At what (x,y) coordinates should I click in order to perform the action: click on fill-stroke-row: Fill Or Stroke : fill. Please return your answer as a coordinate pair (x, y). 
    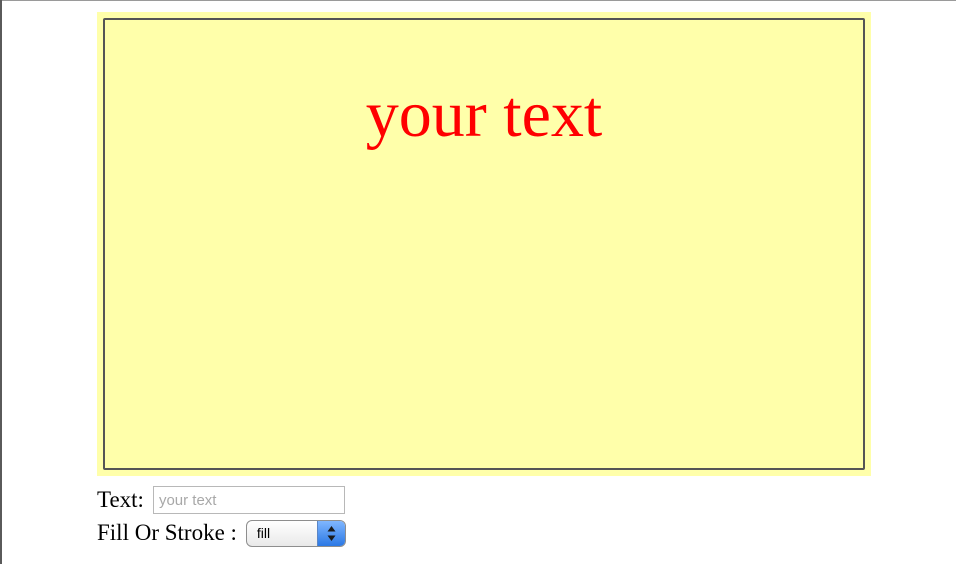
    Looking at the image, I should click on (221, 533).